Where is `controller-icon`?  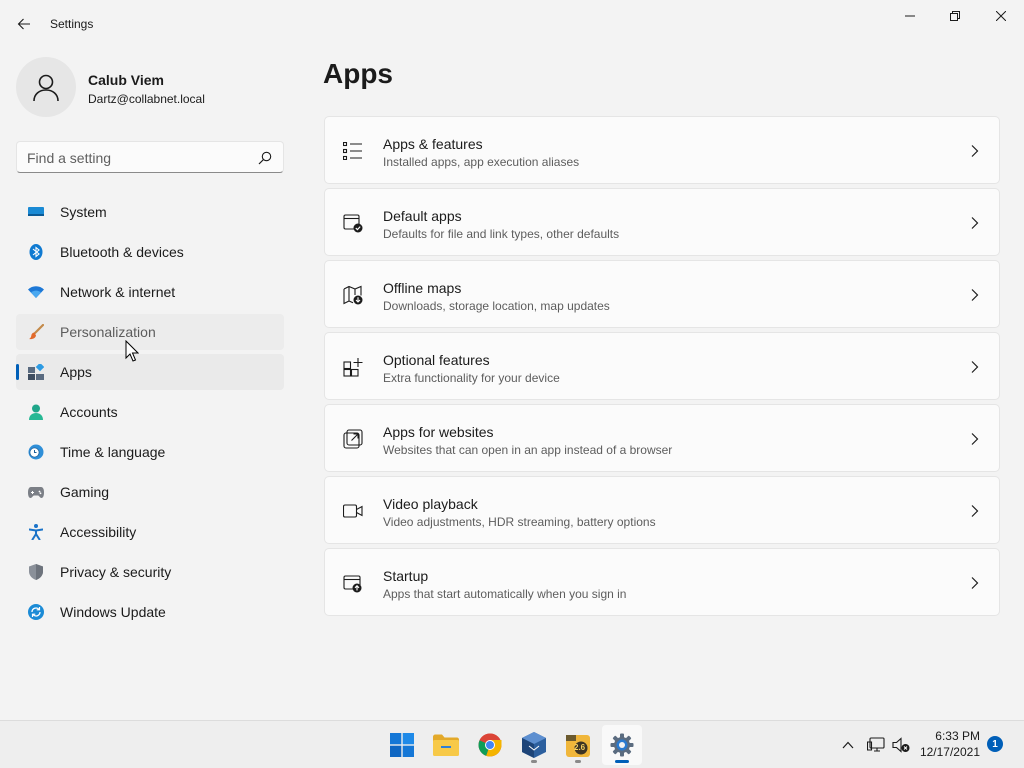
controller-icon is located at coordinates (36, 492).